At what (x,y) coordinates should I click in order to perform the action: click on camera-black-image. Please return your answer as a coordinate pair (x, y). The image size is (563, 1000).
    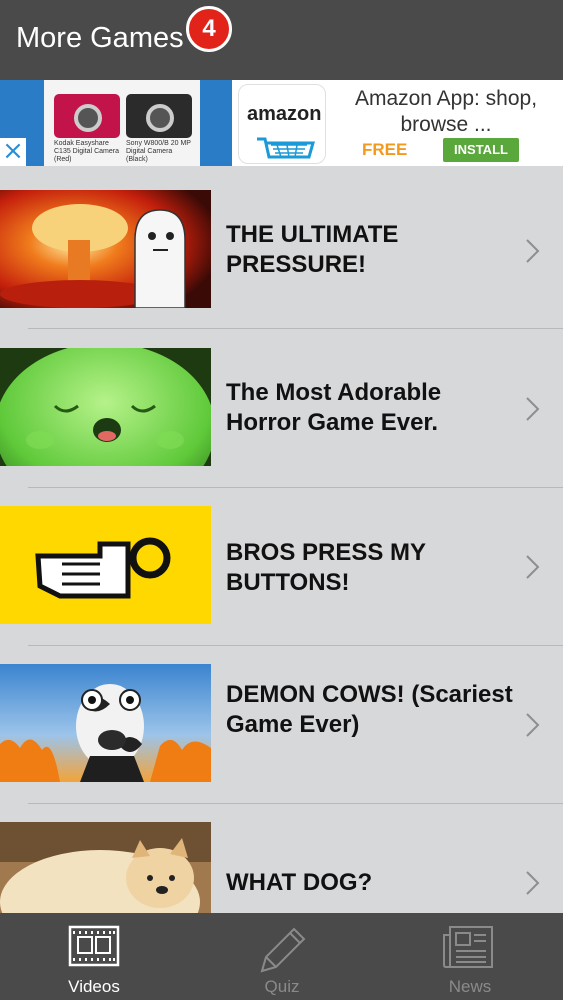
    Looking at the image, I should click on (159, 116).